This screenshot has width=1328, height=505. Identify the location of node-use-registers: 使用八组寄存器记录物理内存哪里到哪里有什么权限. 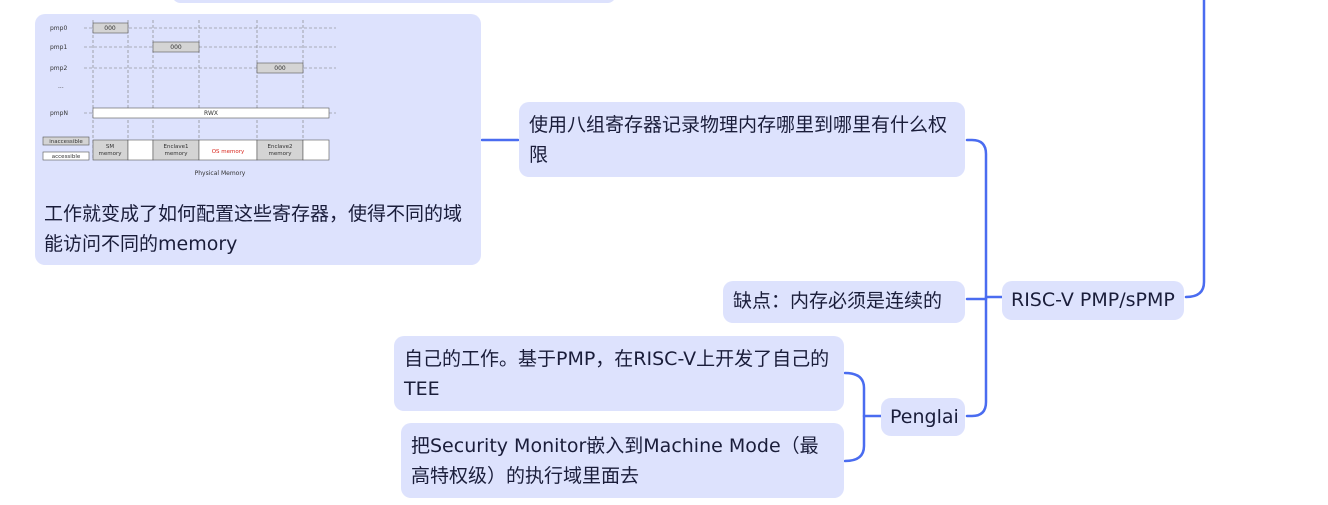
(742, 139).